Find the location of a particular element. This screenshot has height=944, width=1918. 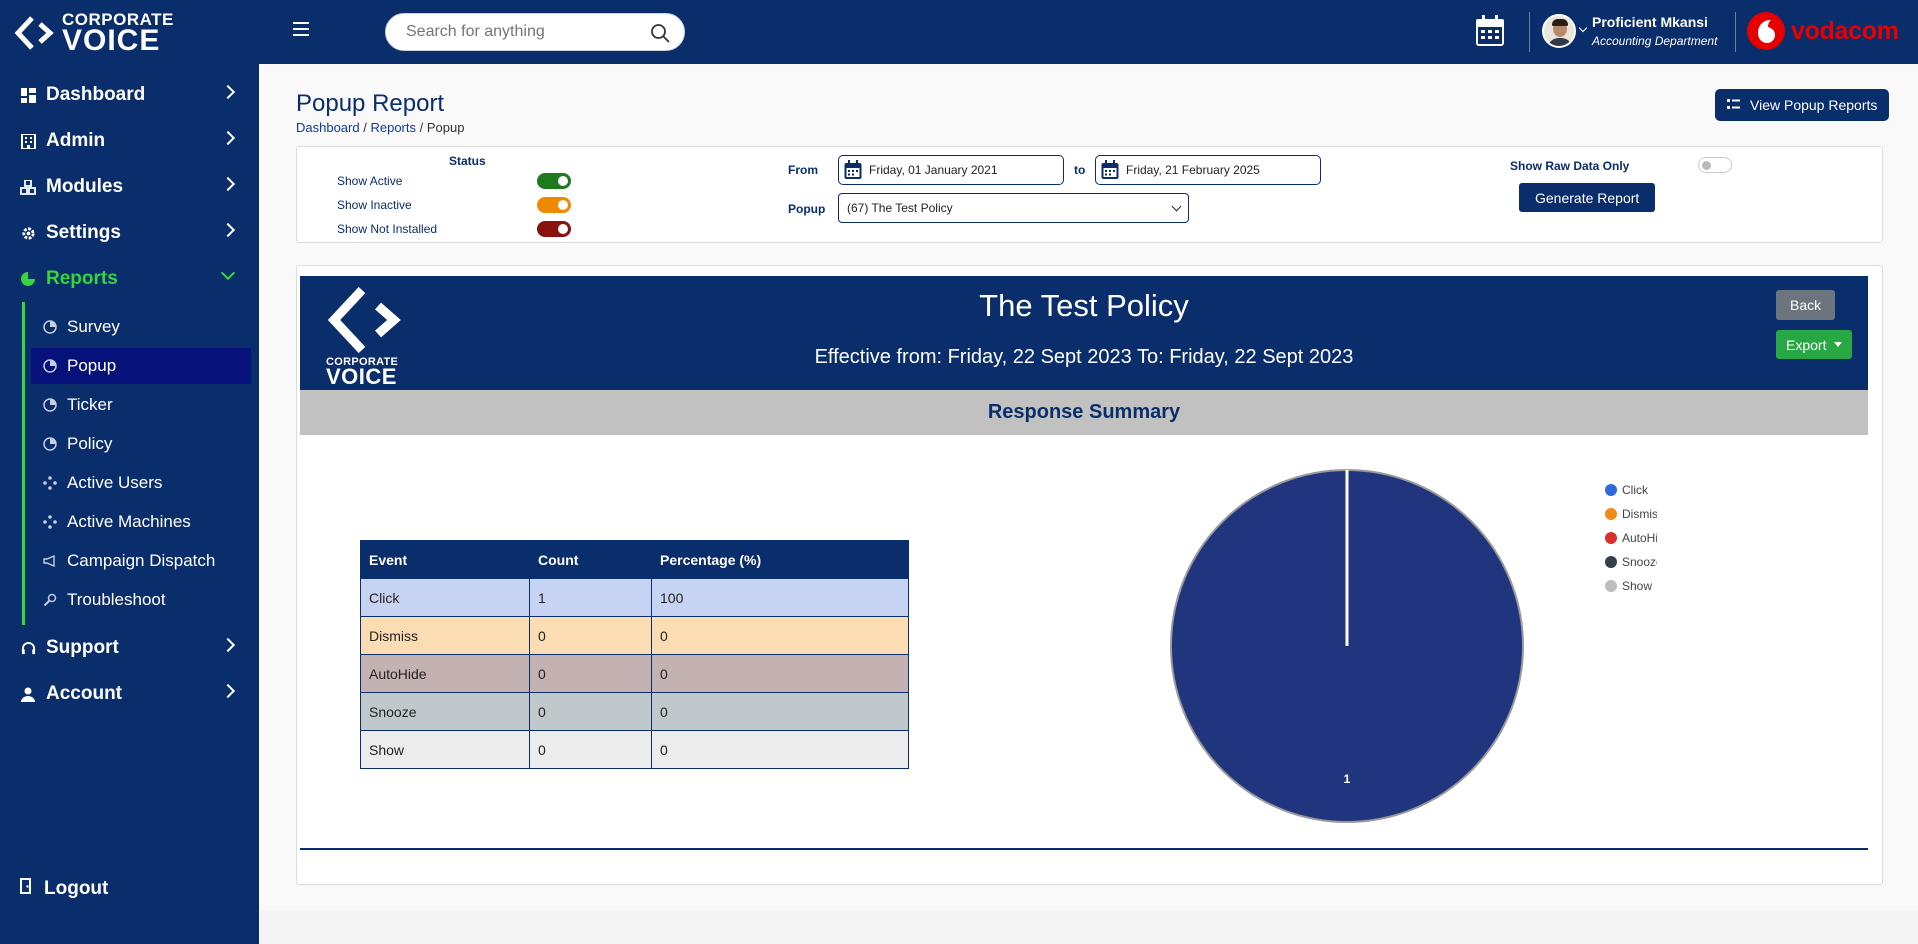

logout-button: Logout is located at coordinates (64, 889).